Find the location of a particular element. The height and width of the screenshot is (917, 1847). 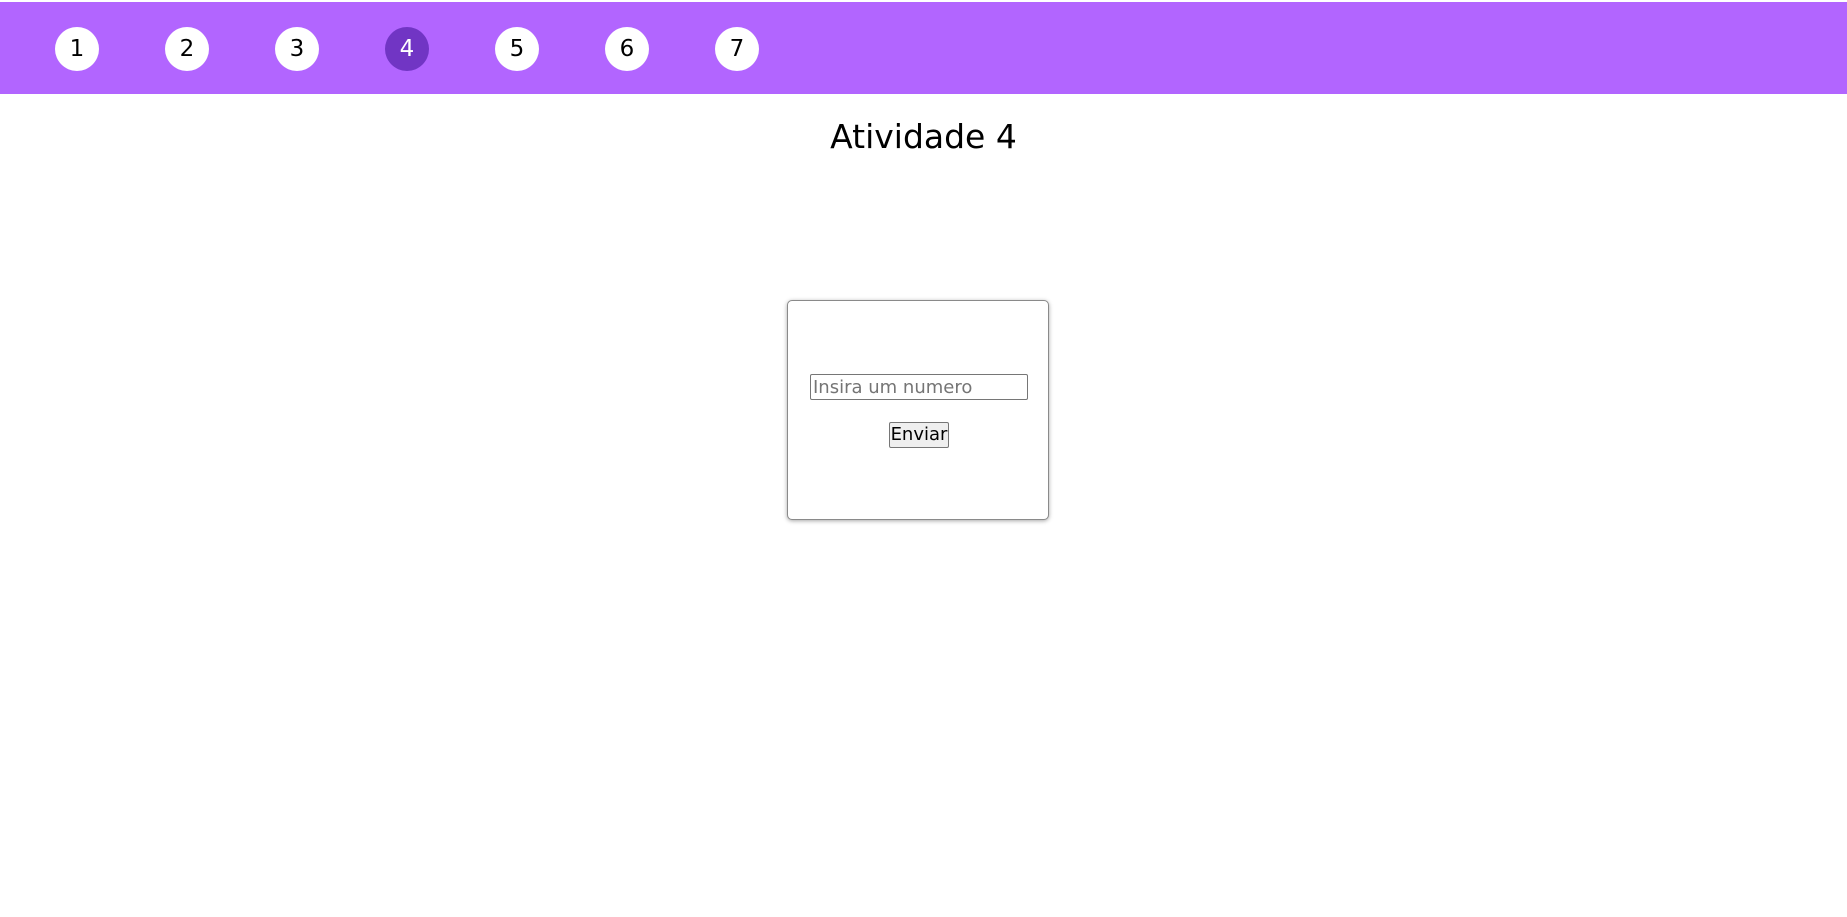

send-button: Enviar is located at coordinates (919, 435).